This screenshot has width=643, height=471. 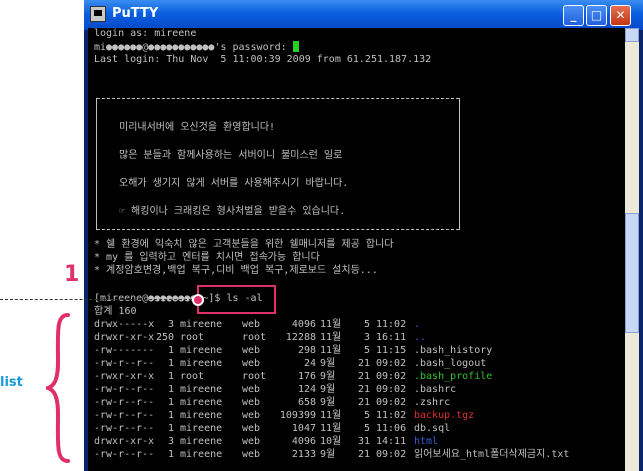 I want to click on file-name: .bash_logout, so click(x=450, y=363).